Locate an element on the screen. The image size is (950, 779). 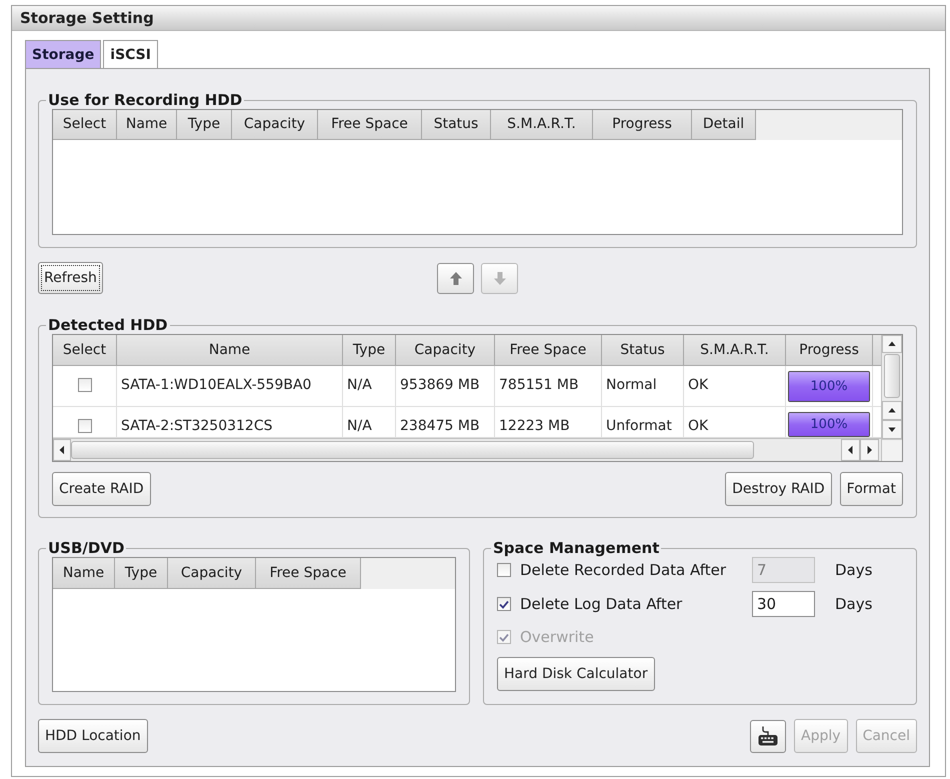
group-title: Space Management is located at coordinates (576, 548).